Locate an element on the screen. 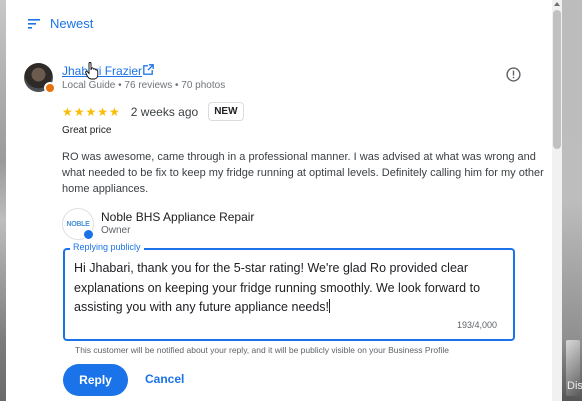  reply-field-label: Replying publicly is located at coordinates (107, 247).